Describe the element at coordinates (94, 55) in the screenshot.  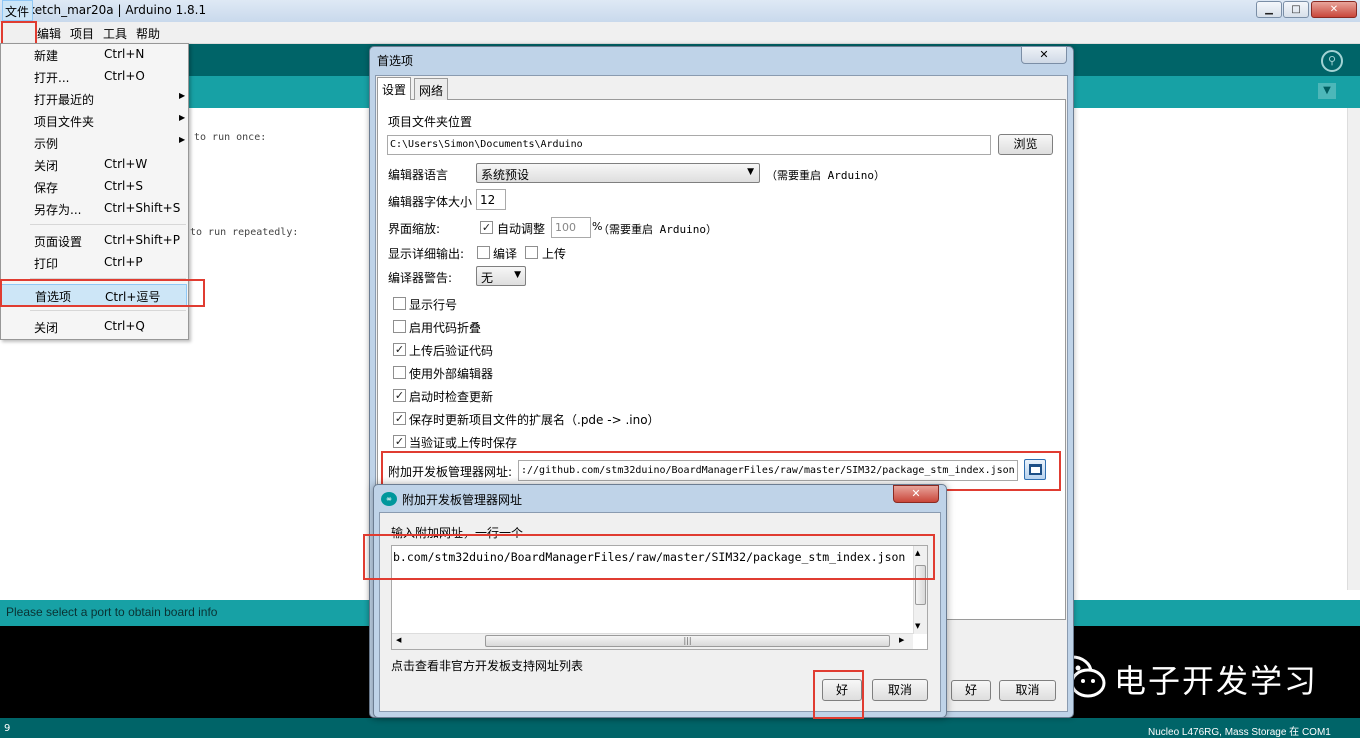
I see `file-menu-new: 新建 Ctrl+N` at that location.